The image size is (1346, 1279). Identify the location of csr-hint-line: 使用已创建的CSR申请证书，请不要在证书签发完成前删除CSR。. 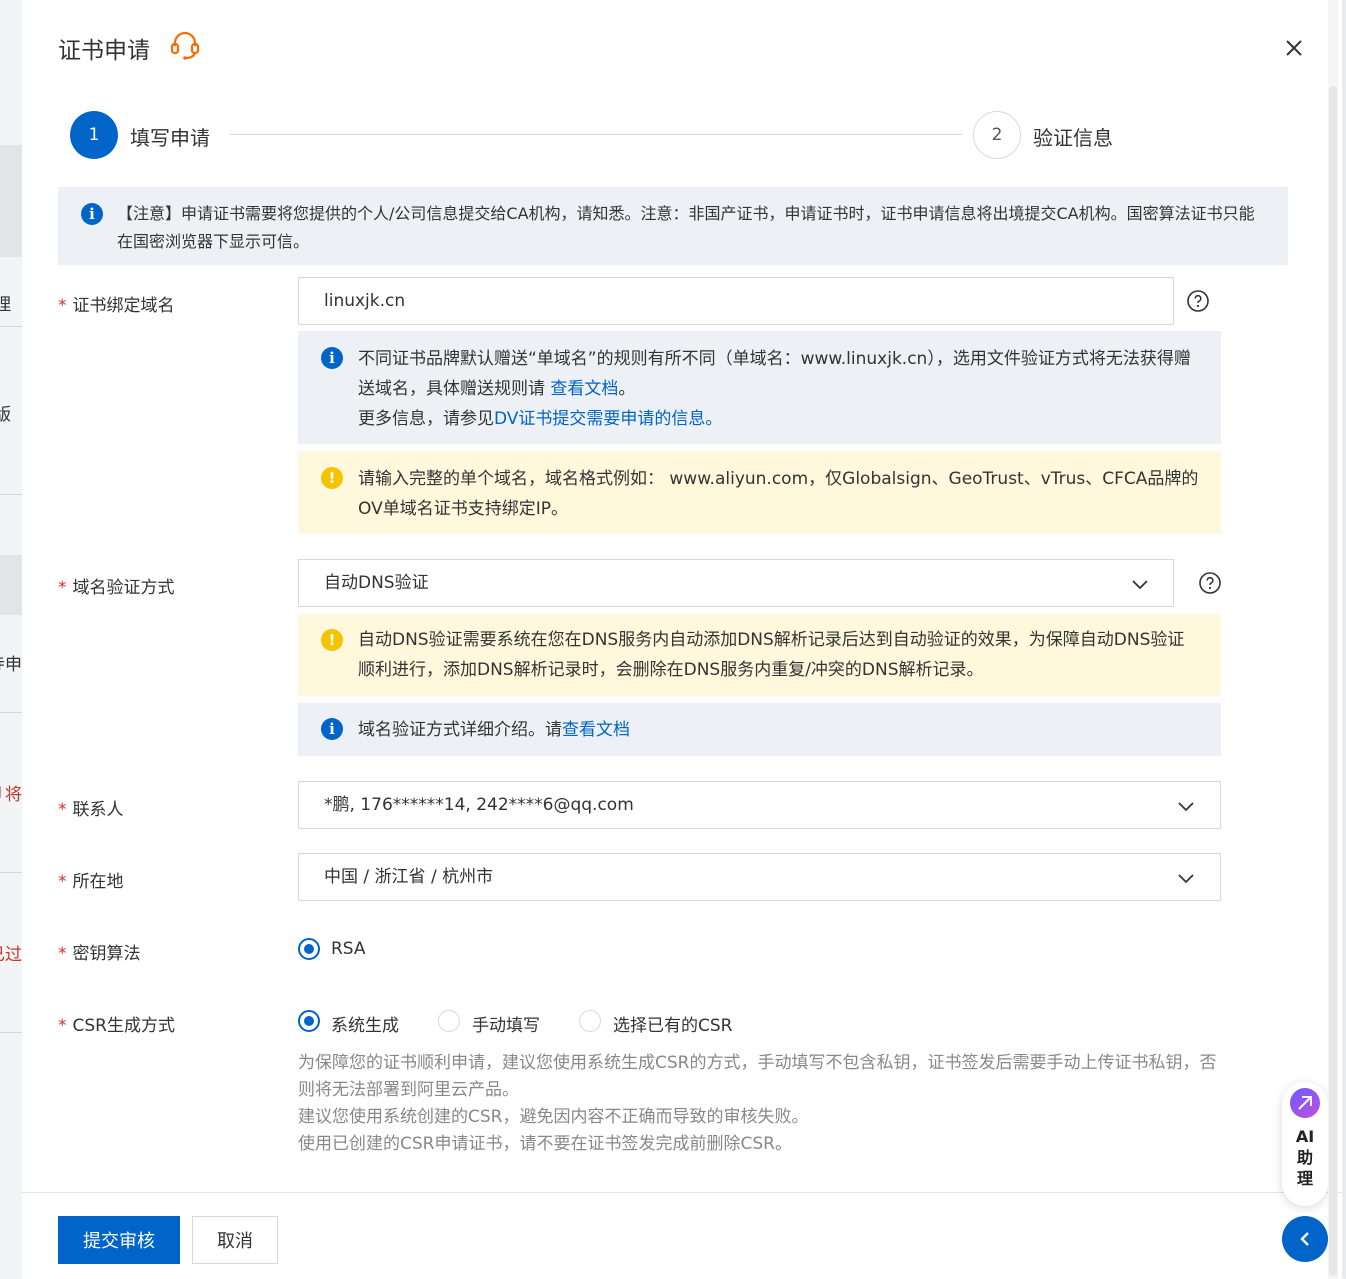
(545, 1144).